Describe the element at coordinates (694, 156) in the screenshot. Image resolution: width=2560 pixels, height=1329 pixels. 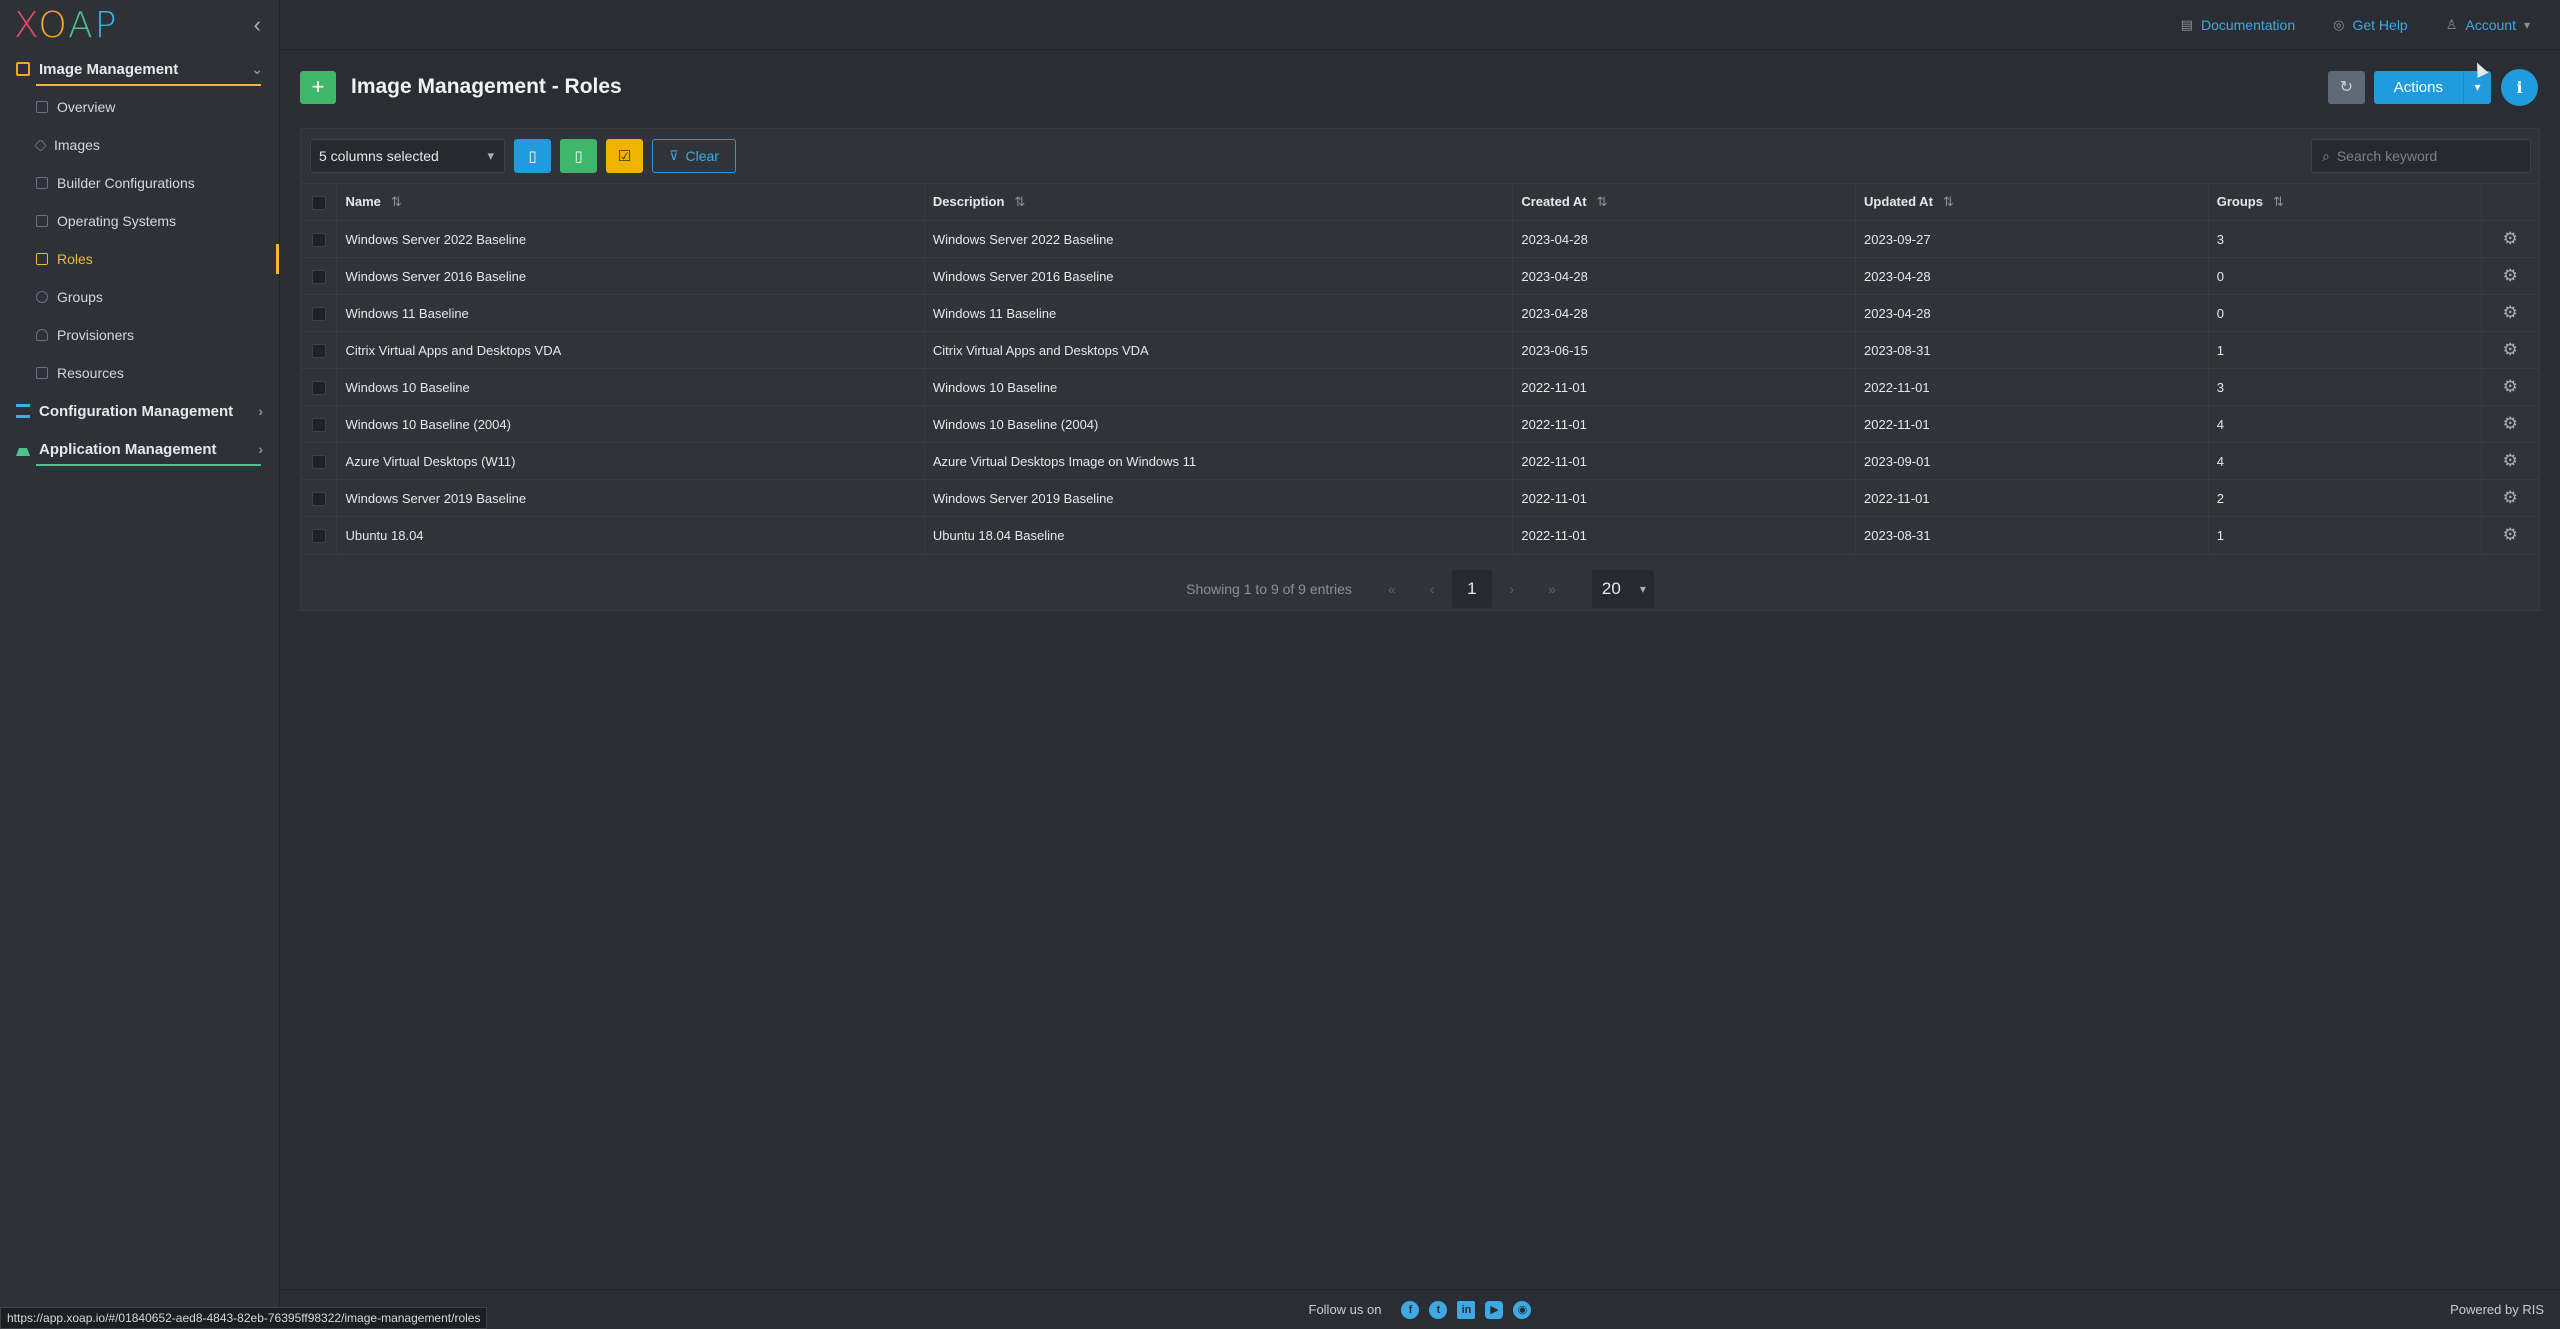
I see `clear-filters-button: ⊽ Clear` at that location.